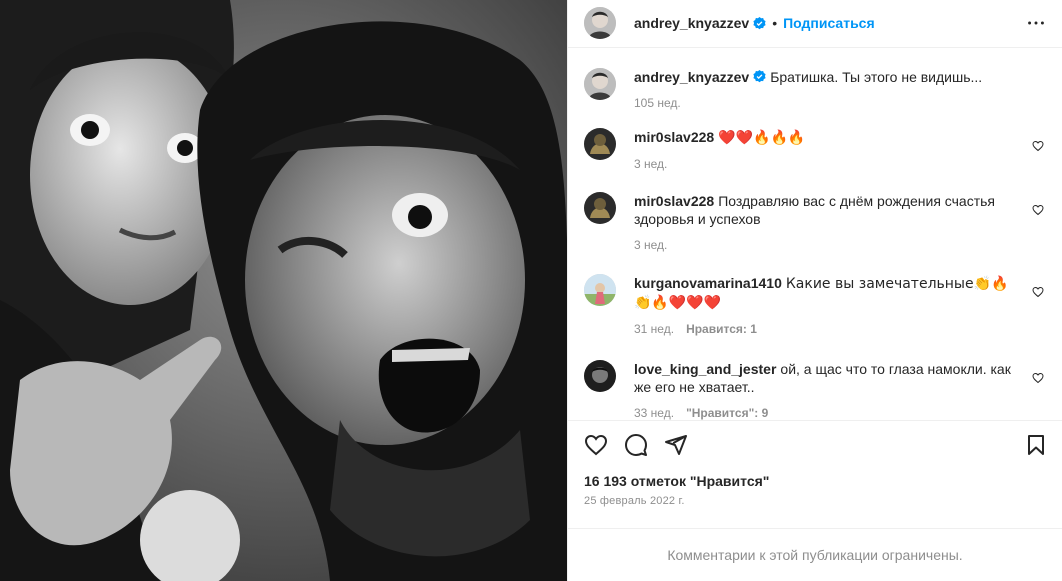 Image resolution: width=1062 pixels, height=581 pixels. What do you see at coordinates (727, 413) in the screenshot?
I see `comment-likes: "Нравится": 9` at bounding box center [727, 413].